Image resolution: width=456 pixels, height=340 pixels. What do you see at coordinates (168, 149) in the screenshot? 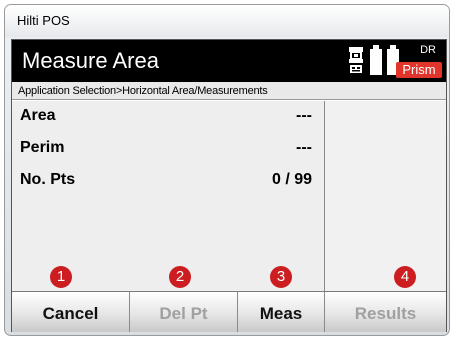
I see `measurement-row-perimeter: Perim ---` at bounding box center [168, 149].